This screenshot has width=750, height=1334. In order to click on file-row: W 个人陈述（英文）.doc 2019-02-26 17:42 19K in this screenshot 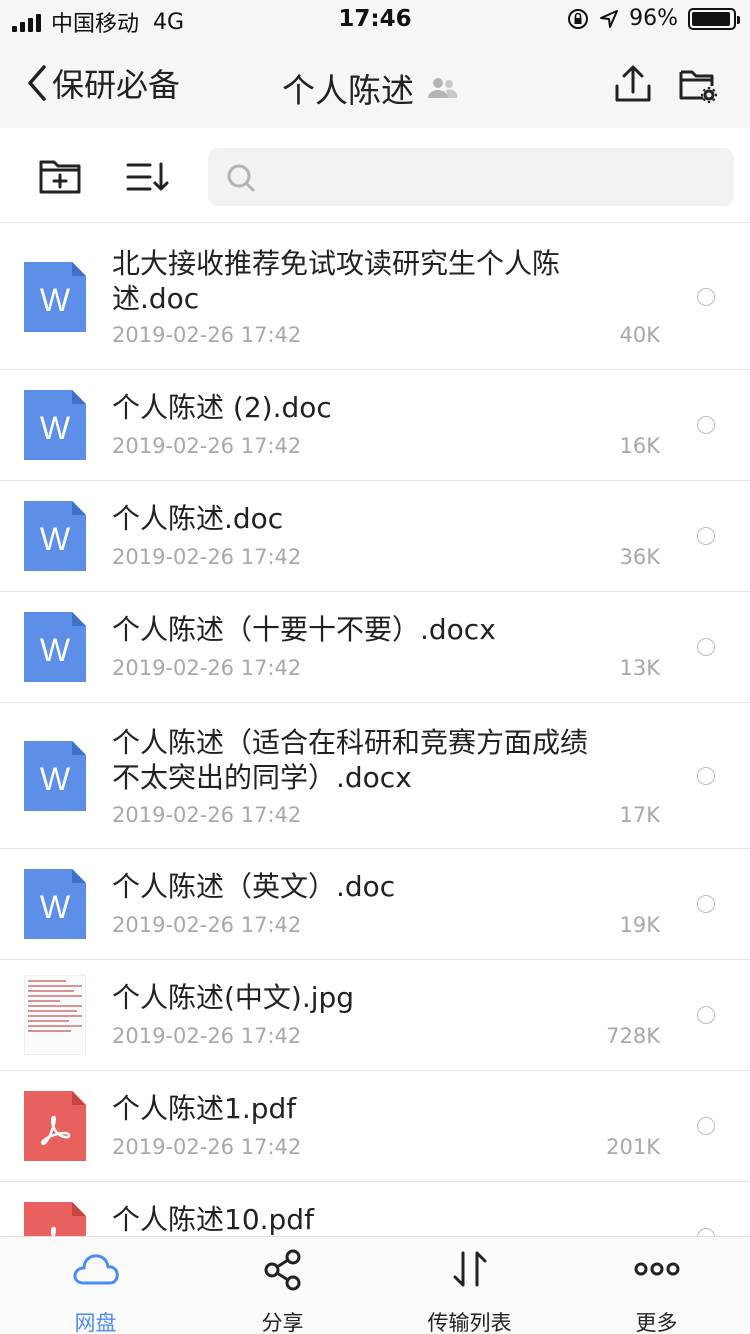, I will do `click(375, 904)`.